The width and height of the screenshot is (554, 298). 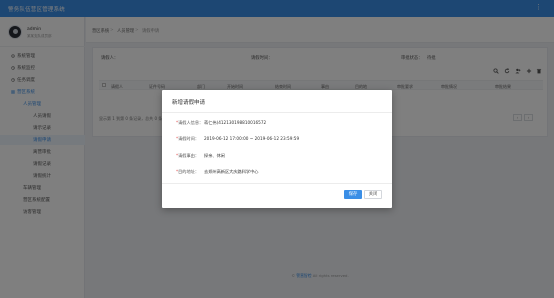 What do you see at coordinates (190, 122) in the screenshot?
I see `field-label: *请假人信息：` at bounding box center [190, 122].